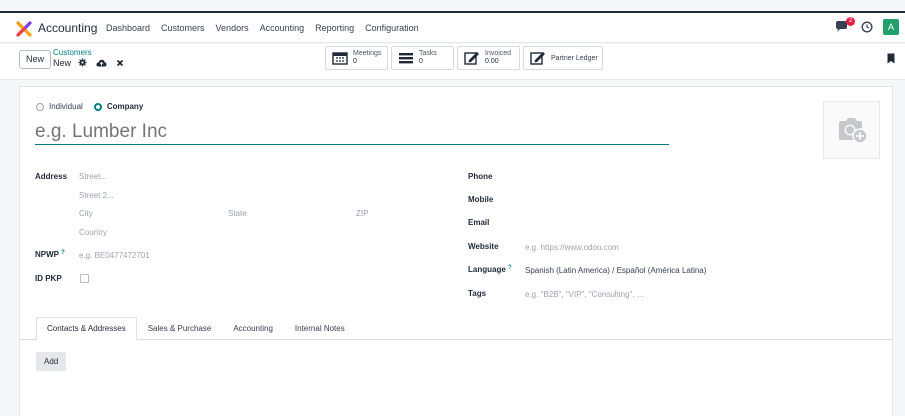 The height and width of the screenshot is (416, 905). I want to click on invoiced-amount: 0.00, so click(492, 61).